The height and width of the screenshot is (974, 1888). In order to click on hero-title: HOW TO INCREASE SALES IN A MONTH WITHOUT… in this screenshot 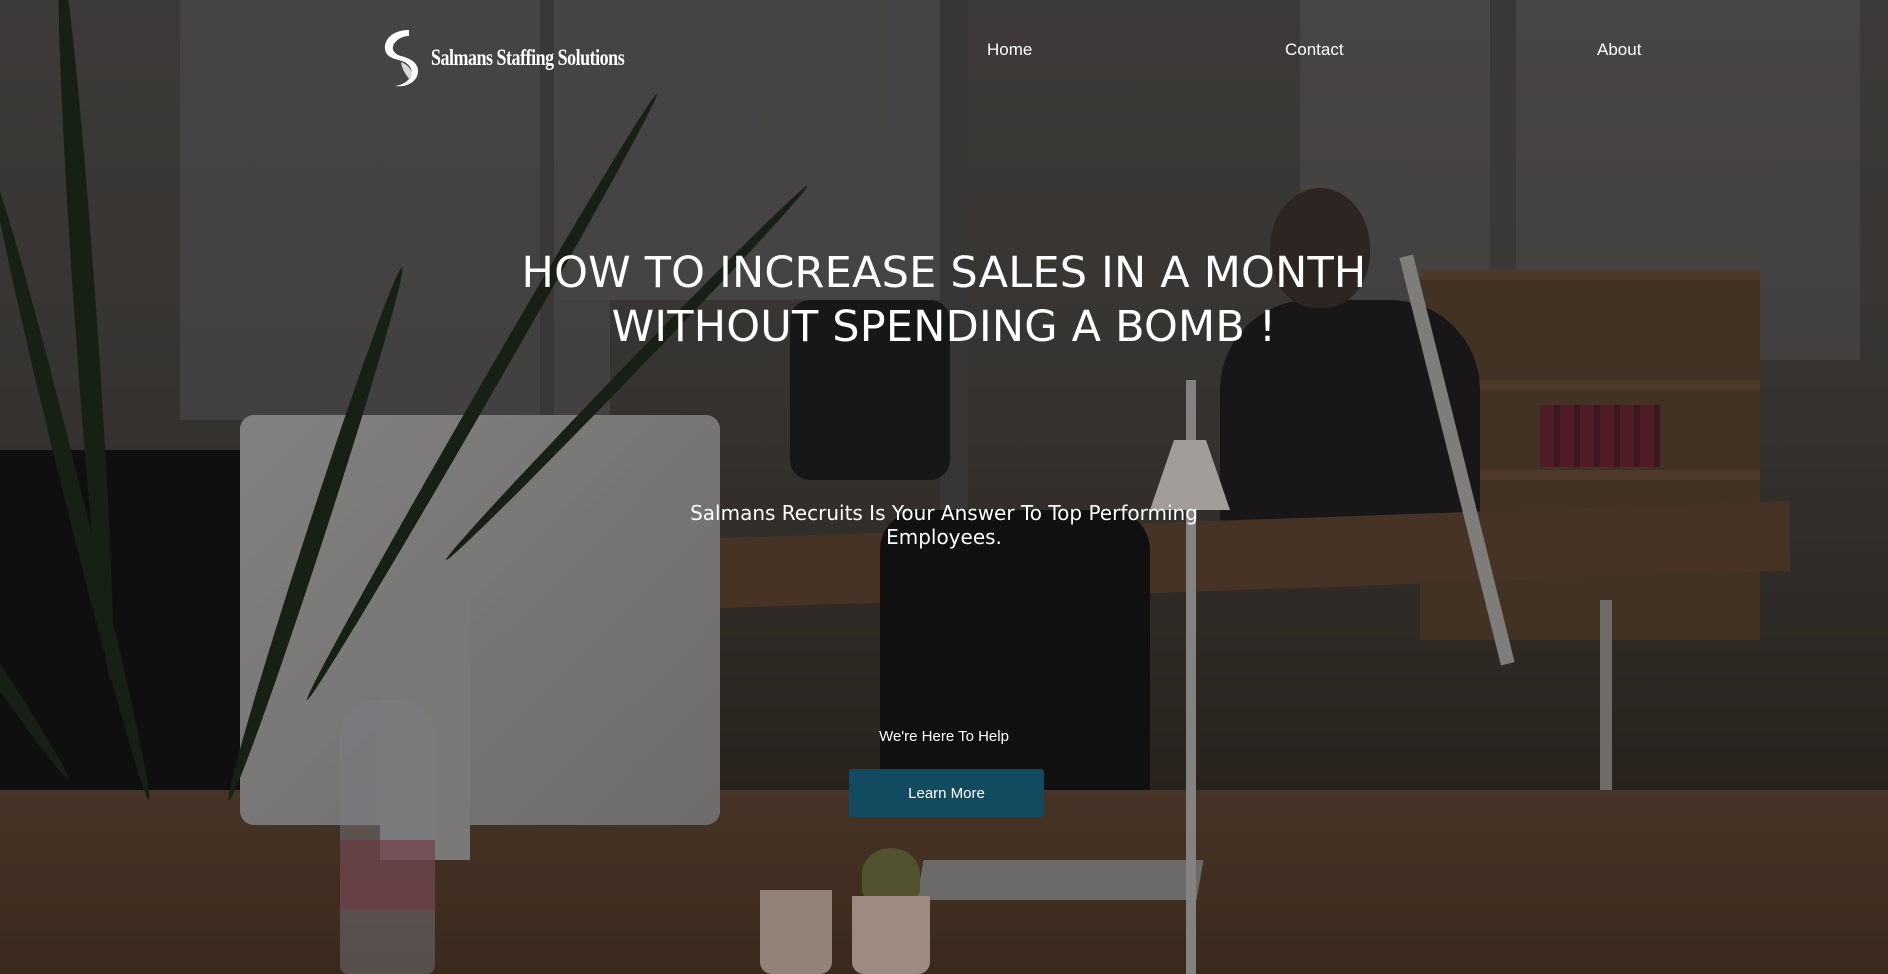, I will do `click(944, 300)`.